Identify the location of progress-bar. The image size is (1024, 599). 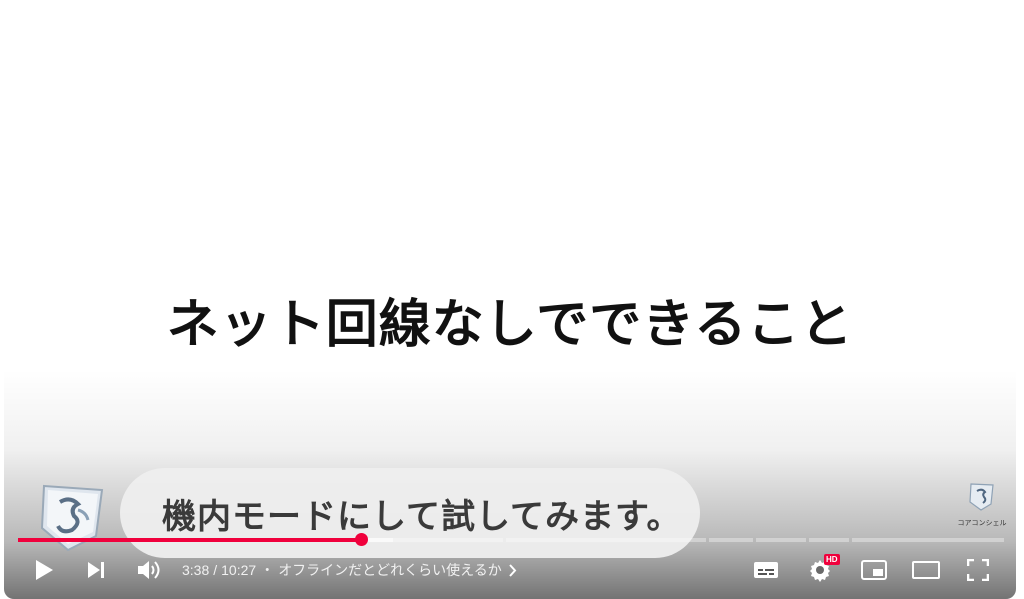
(511, 539).